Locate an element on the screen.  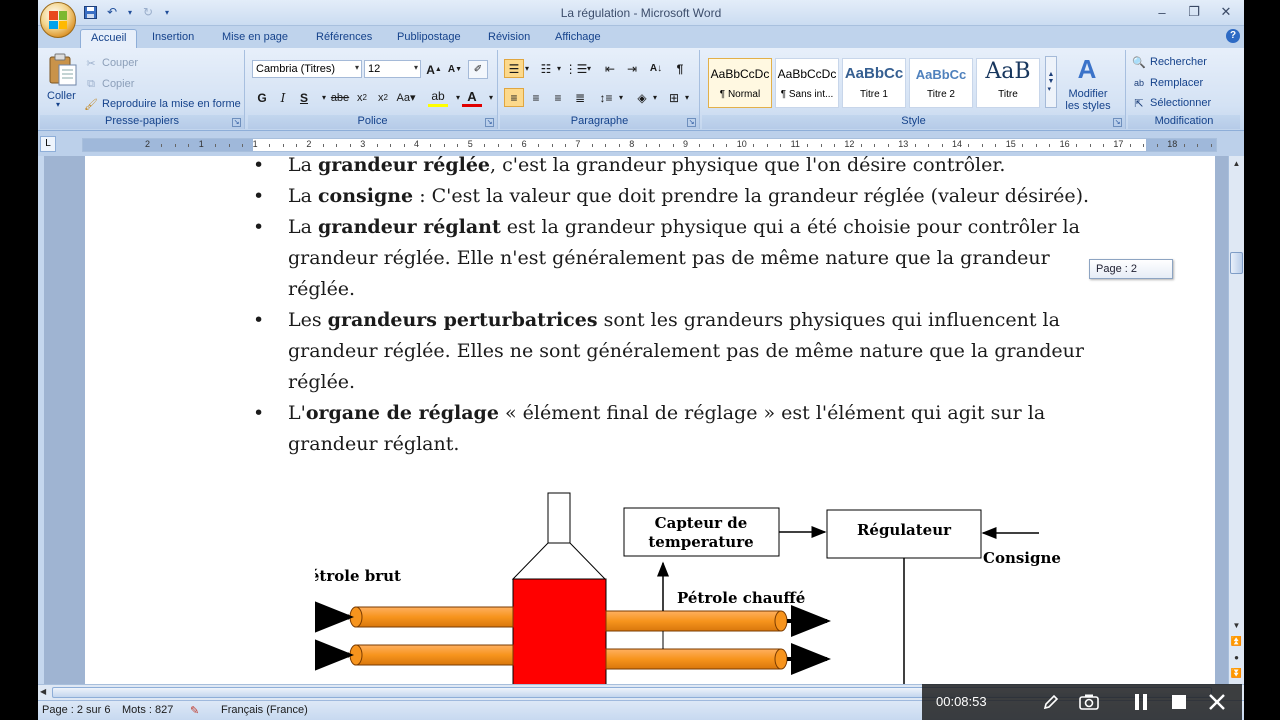
tab-references: Références is located at coordinates (344, 38).